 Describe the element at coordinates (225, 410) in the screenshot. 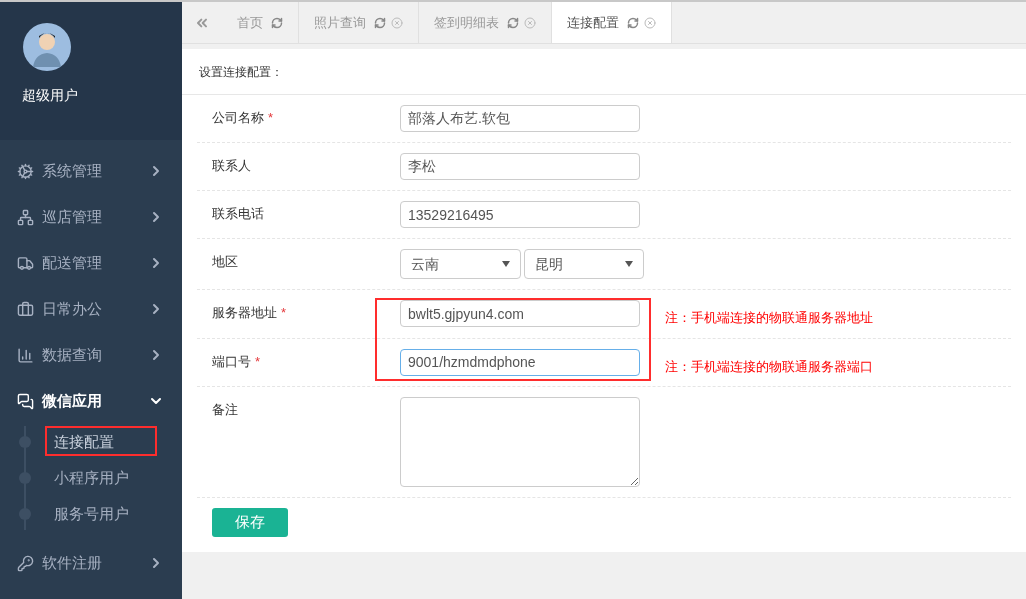

I see `field-label: 备注` at that location.